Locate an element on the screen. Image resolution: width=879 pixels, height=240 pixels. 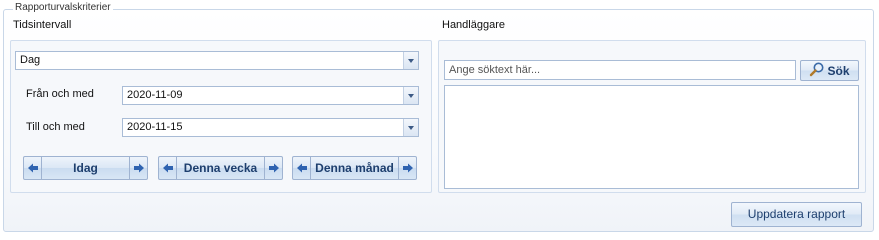
this-month-button: Denna månad is located at coordinates (354, 168).